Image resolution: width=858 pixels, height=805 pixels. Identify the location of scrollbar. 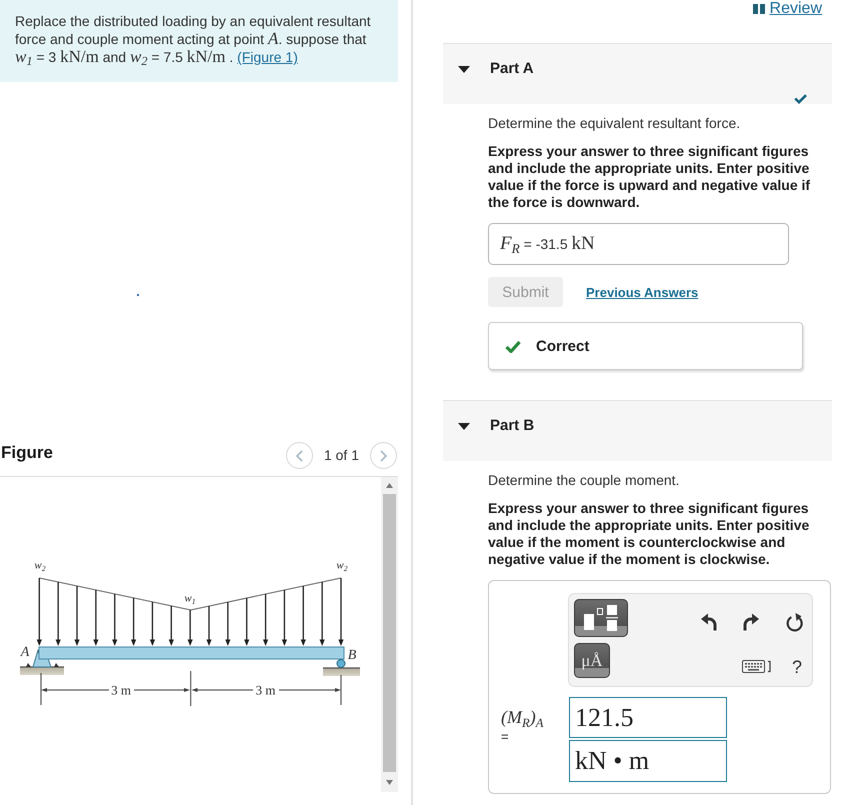
(389, 634).